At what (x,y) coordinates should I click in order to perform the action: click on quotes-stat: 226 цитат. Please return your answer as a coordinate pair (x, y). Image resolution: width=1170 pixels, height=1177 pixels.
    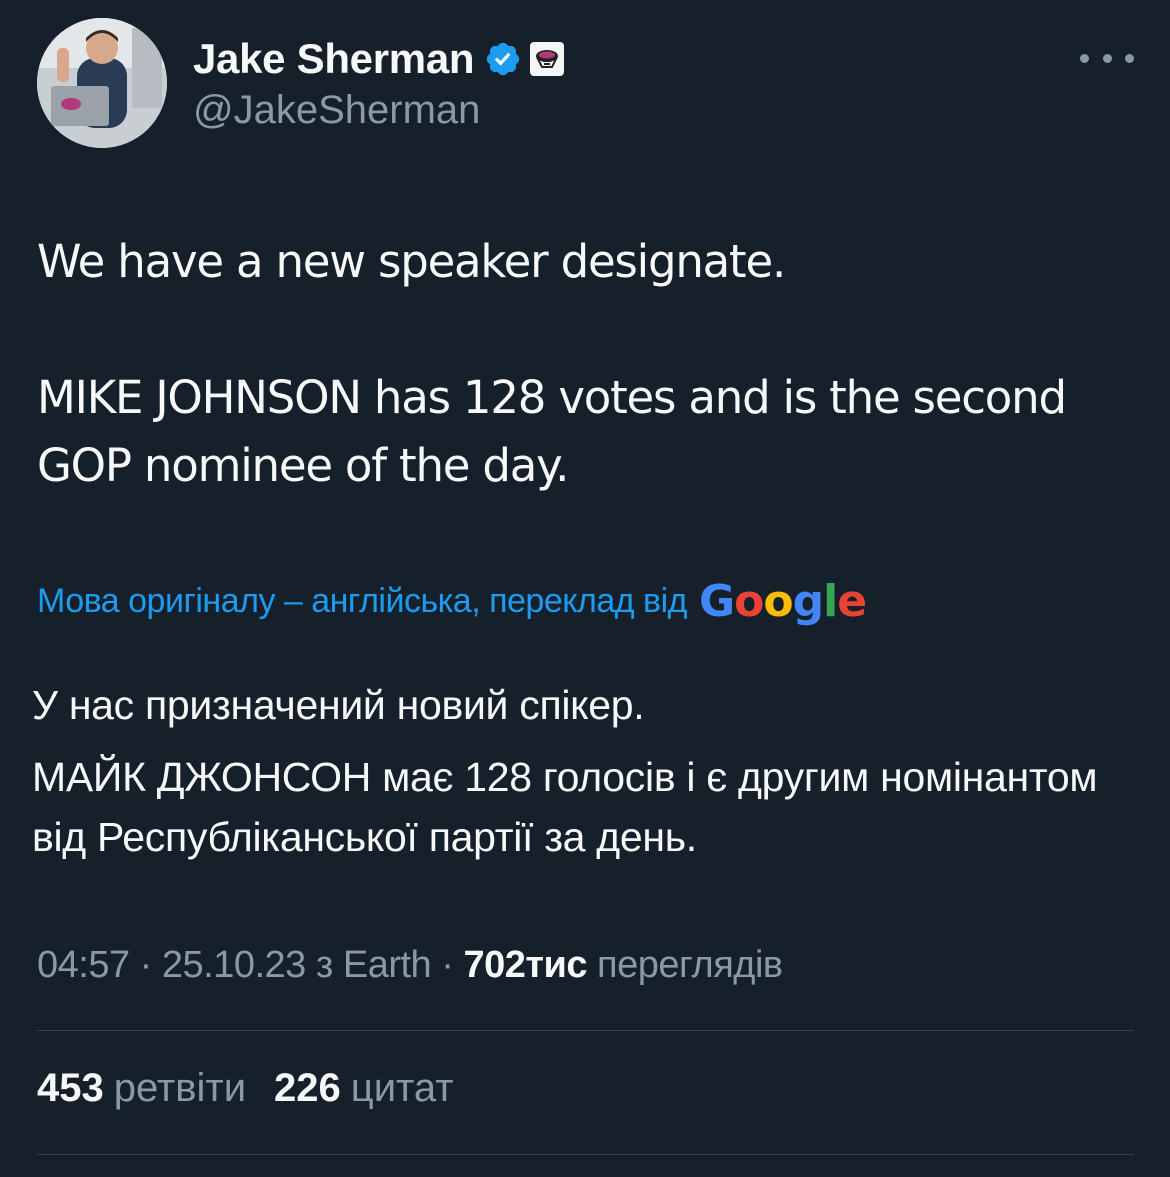
    Looking at the image, I should click on (364, 1088).